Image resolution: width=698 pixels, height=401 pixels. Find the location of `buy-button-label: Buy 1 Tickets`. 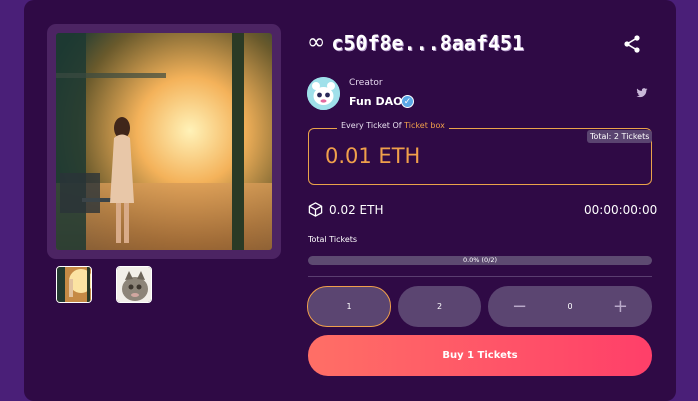

buy-button-label: Buy 1 Tickets is located at coordinates (480, 355).